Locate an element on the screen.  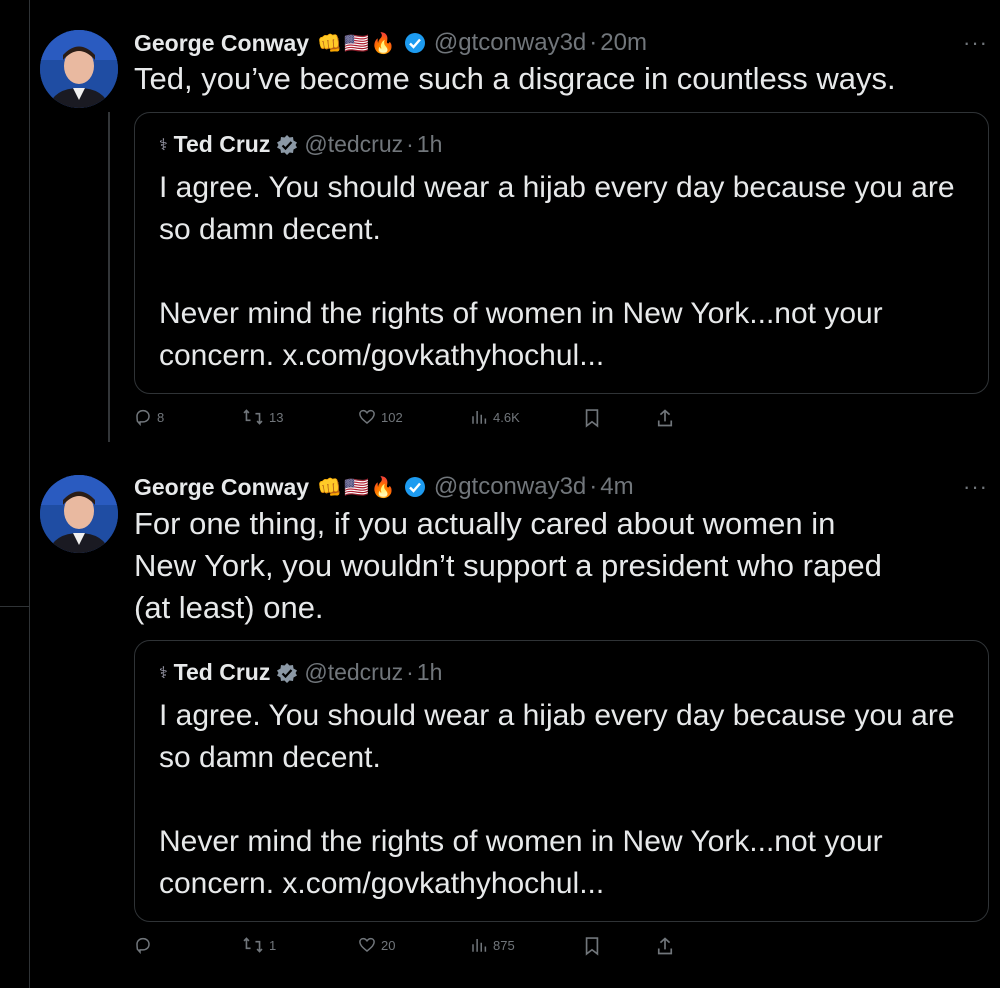
tweet-actions: 8 13 102 4.6K is located at coordinates (414, 420).